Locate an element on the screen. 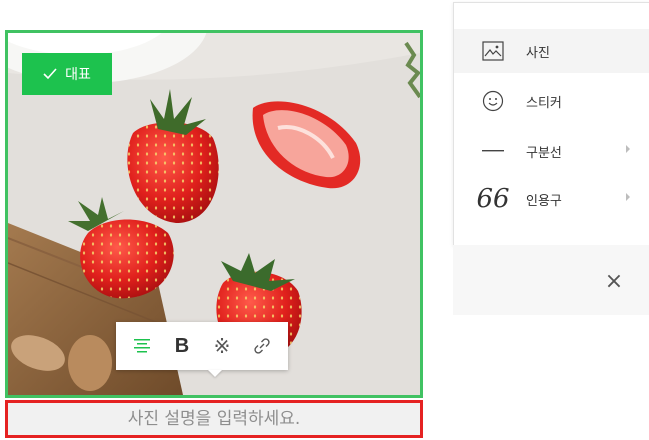 The width and height of the screenshot is (649, 440). representative-badge: 대표 is located at coordinates (67, 74).